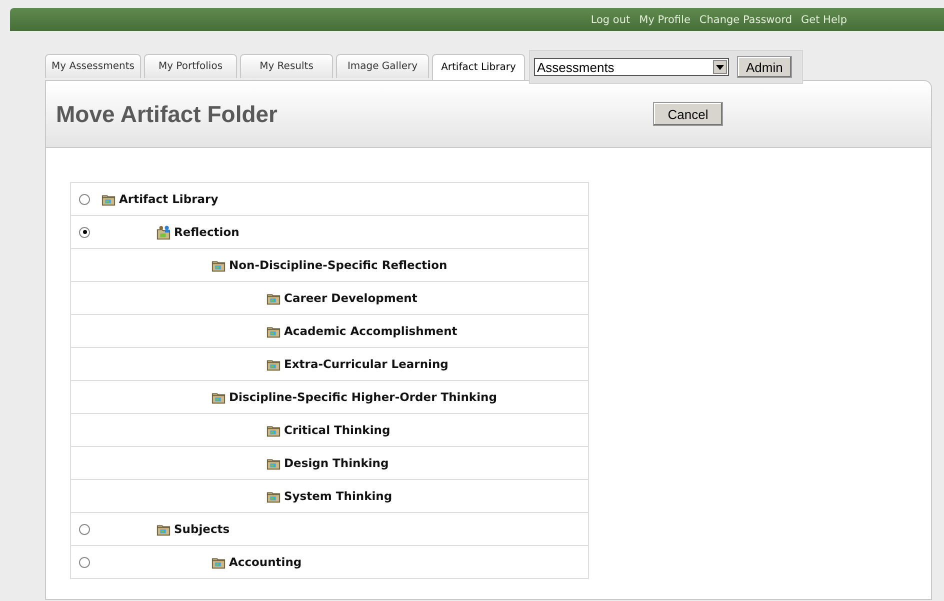 The width and height of the screenshot is (944, 601). Describe the element at coordinates (371, 331) in the screenshot. I see `folder-name: Academic Accomplishment` at that location.